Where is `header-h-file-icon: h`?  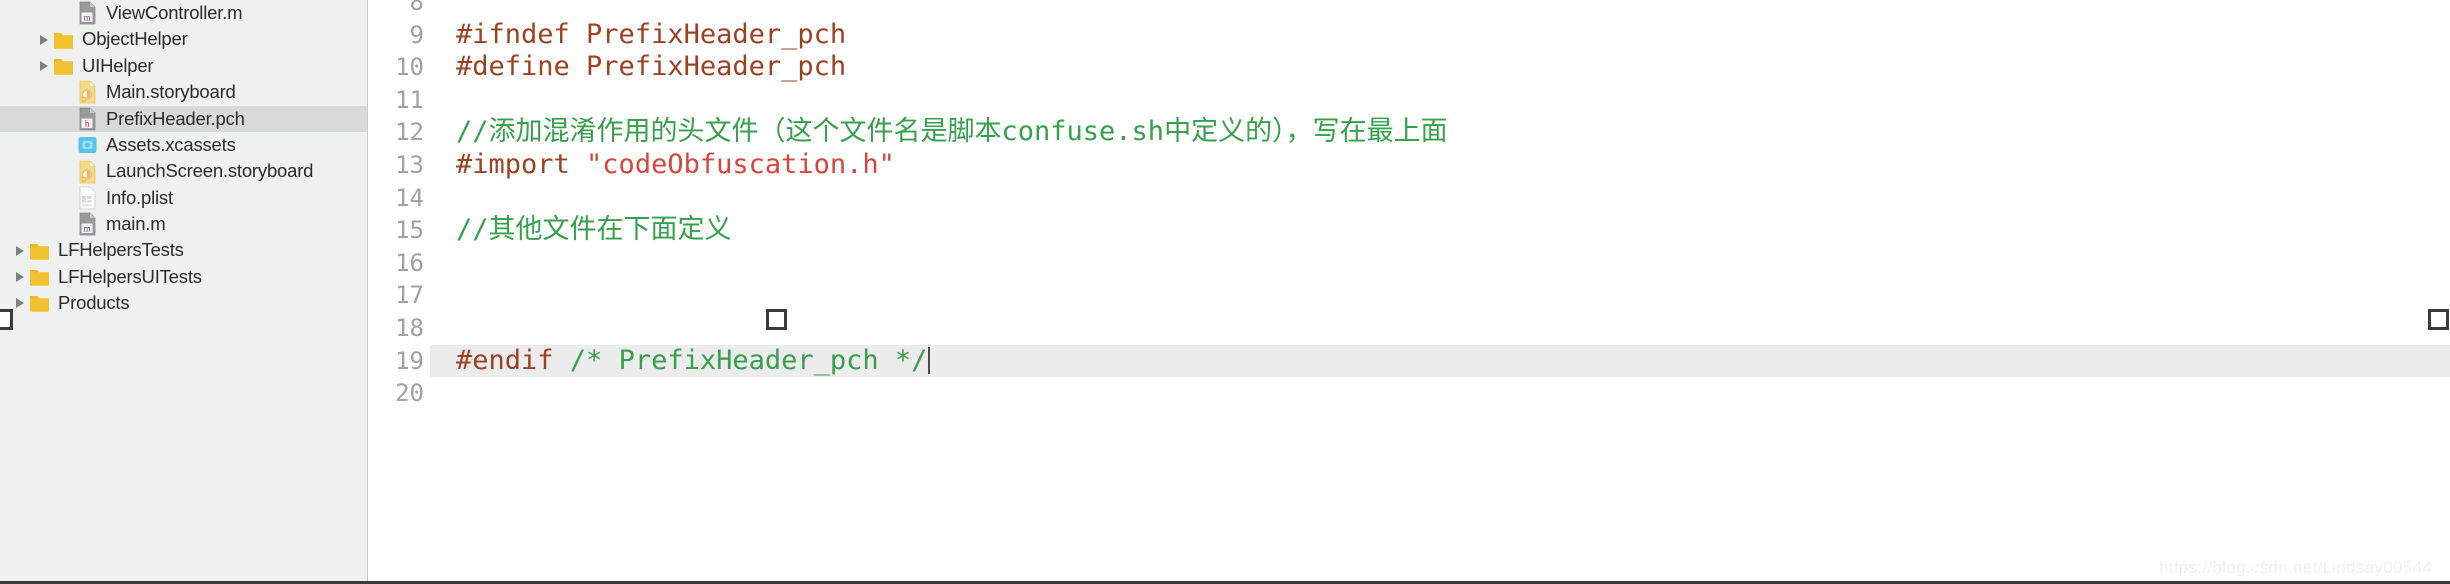
header-h-file-icon: h is located at coordinates (87, 119).